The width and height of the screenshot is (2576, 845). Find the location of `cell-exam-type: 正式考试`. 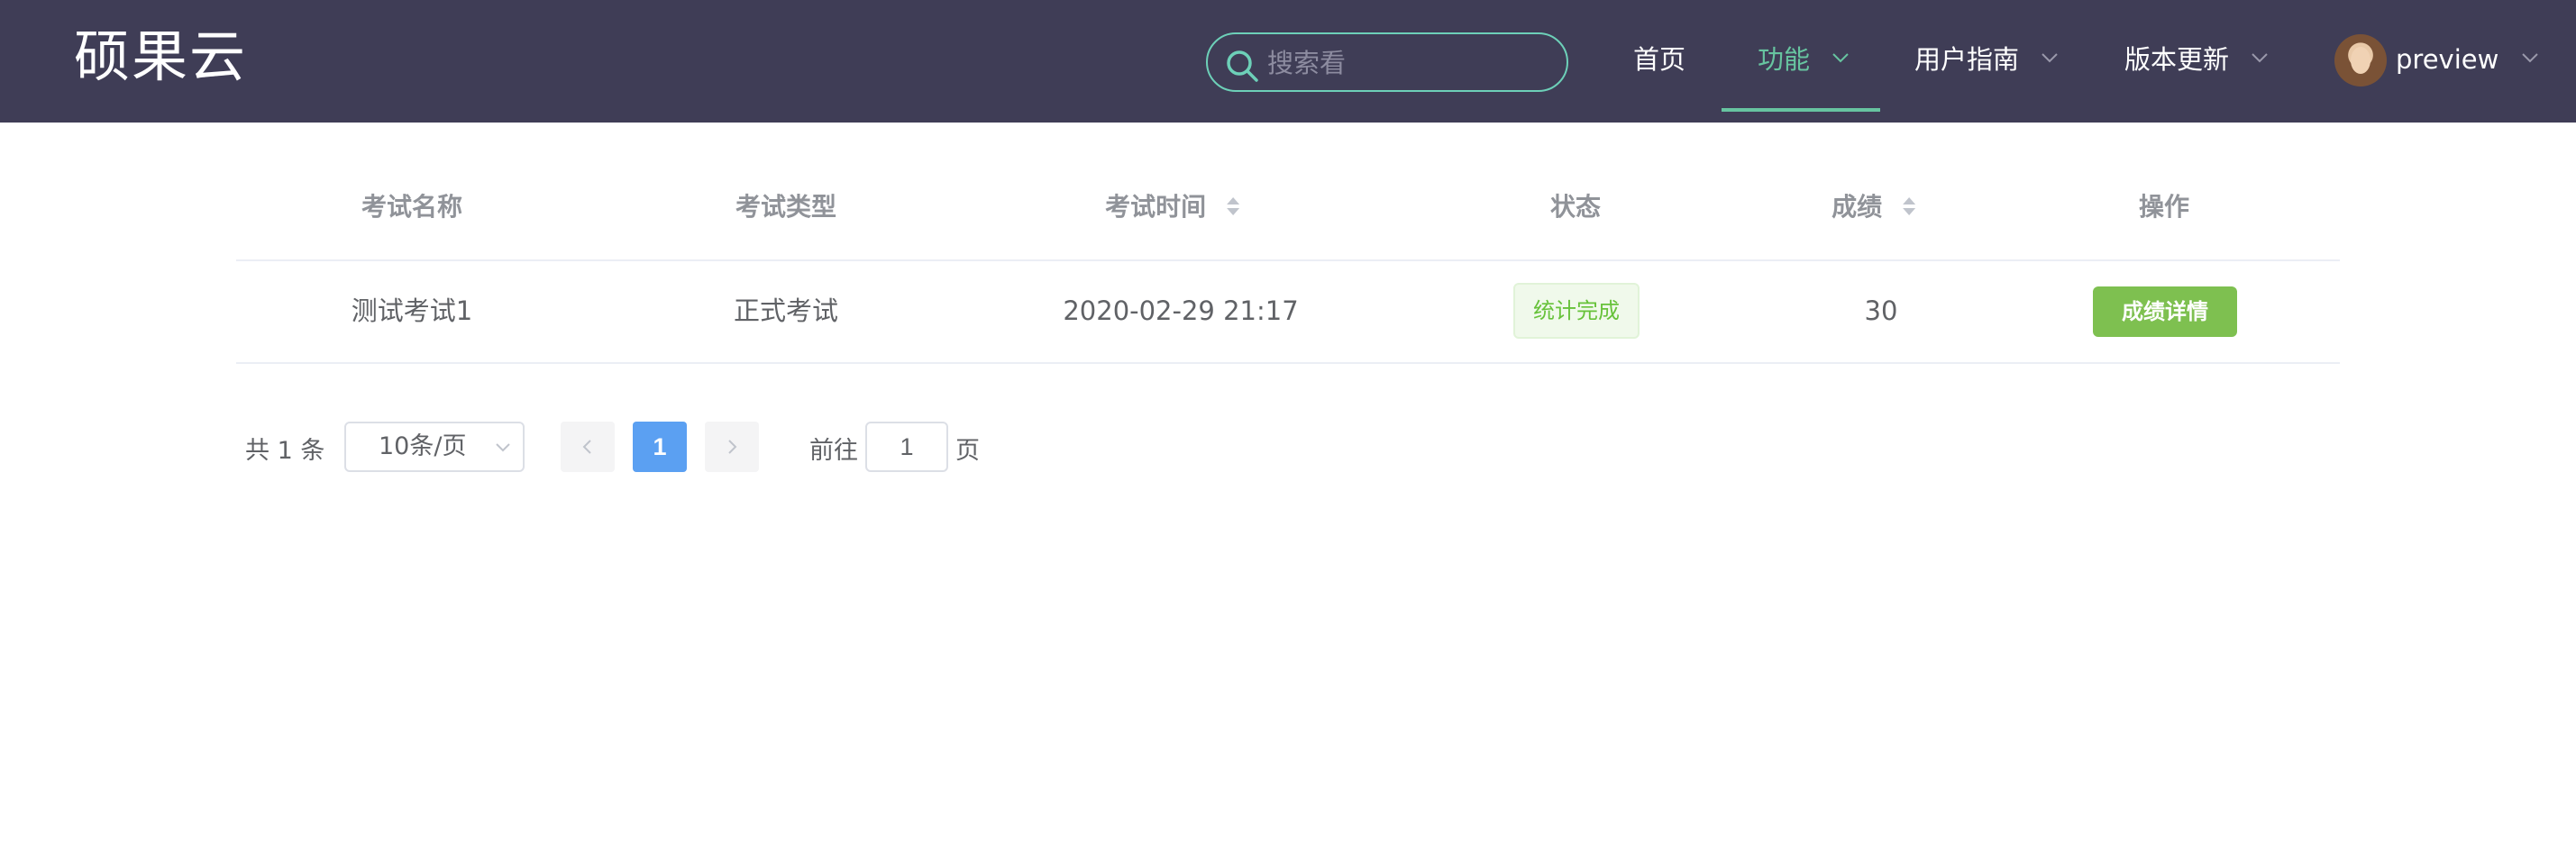

cell-exam-type: 正式考试 is located at coordinates (786, 310).